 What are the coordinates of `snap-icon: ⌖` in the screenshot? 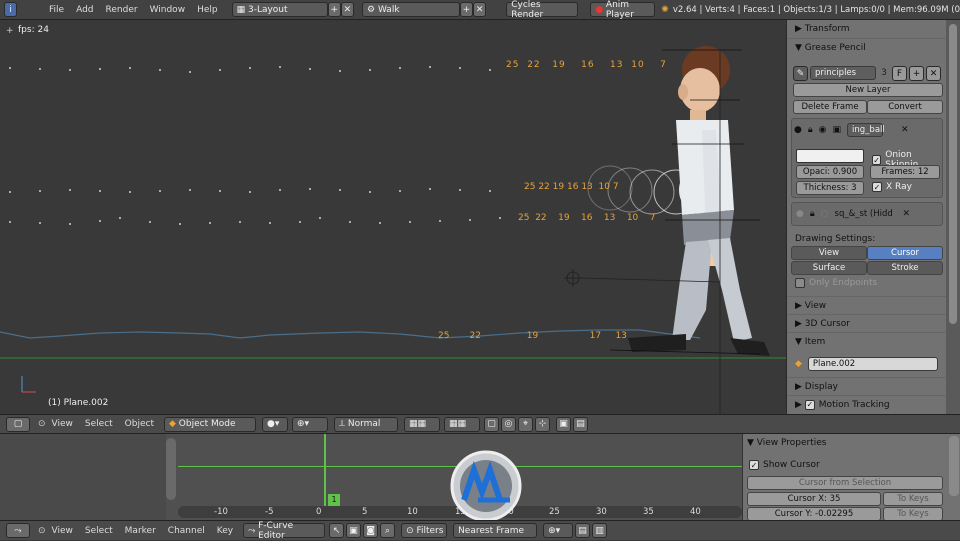 It's located at (525, 424).